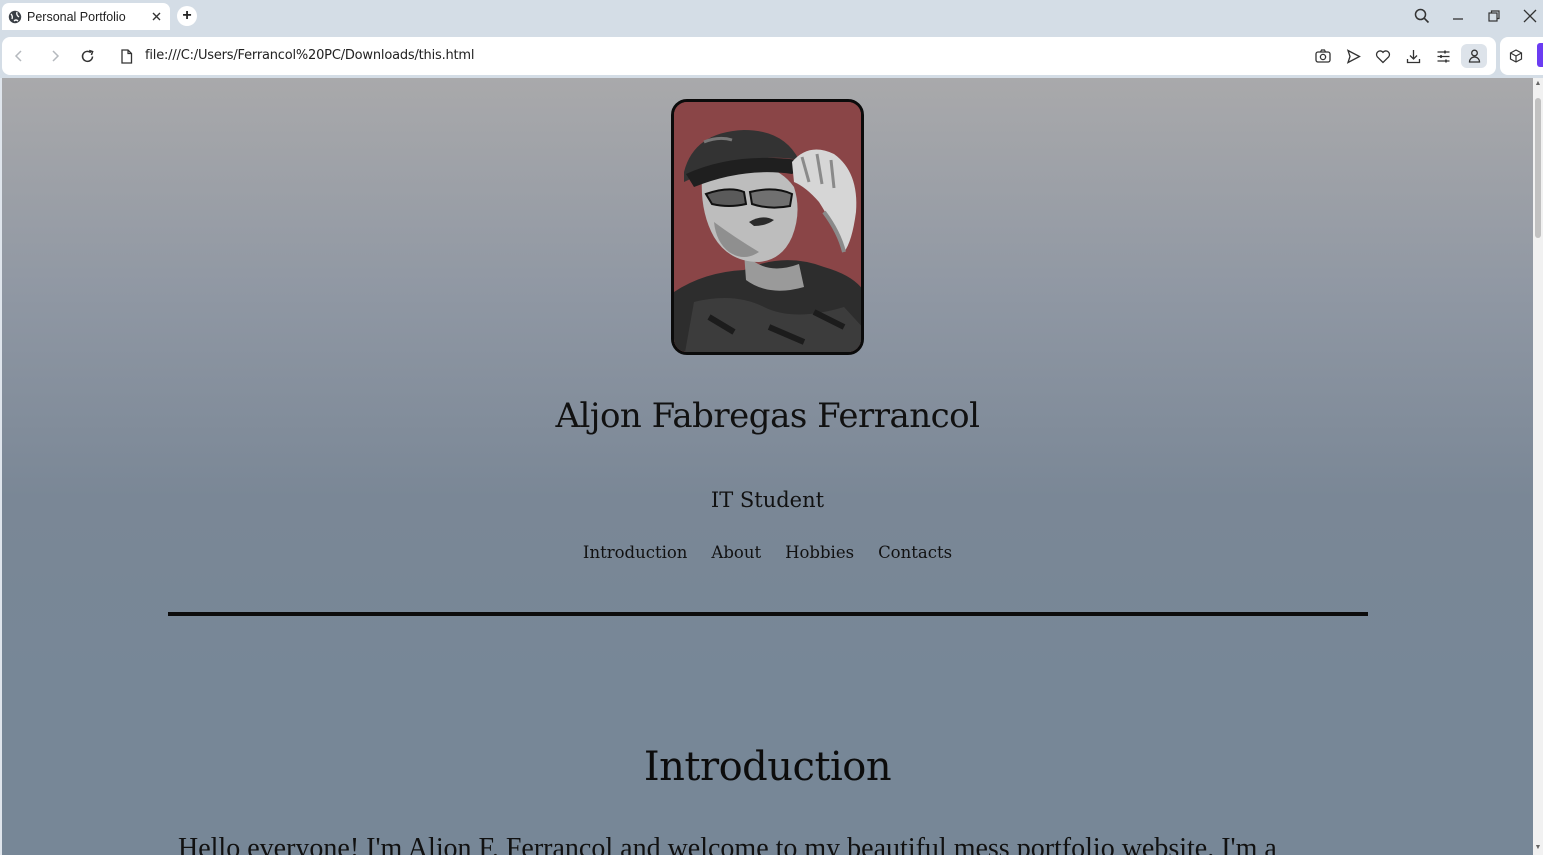  I want to click on search-icon, so click(1422, 16).